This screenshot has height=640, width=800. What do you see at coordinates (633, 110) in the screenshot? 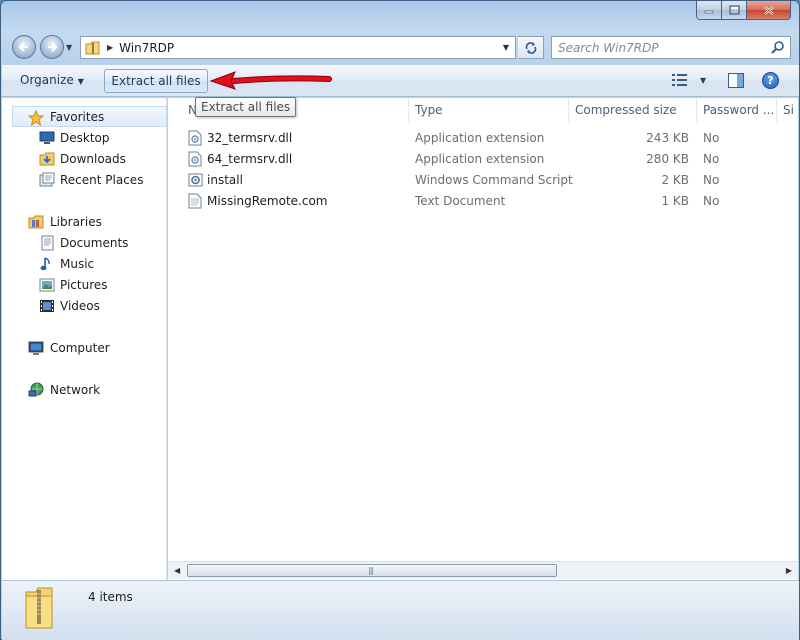
I see `column-header-compressed-size: Compressed size` at bounding box center [633, 110].